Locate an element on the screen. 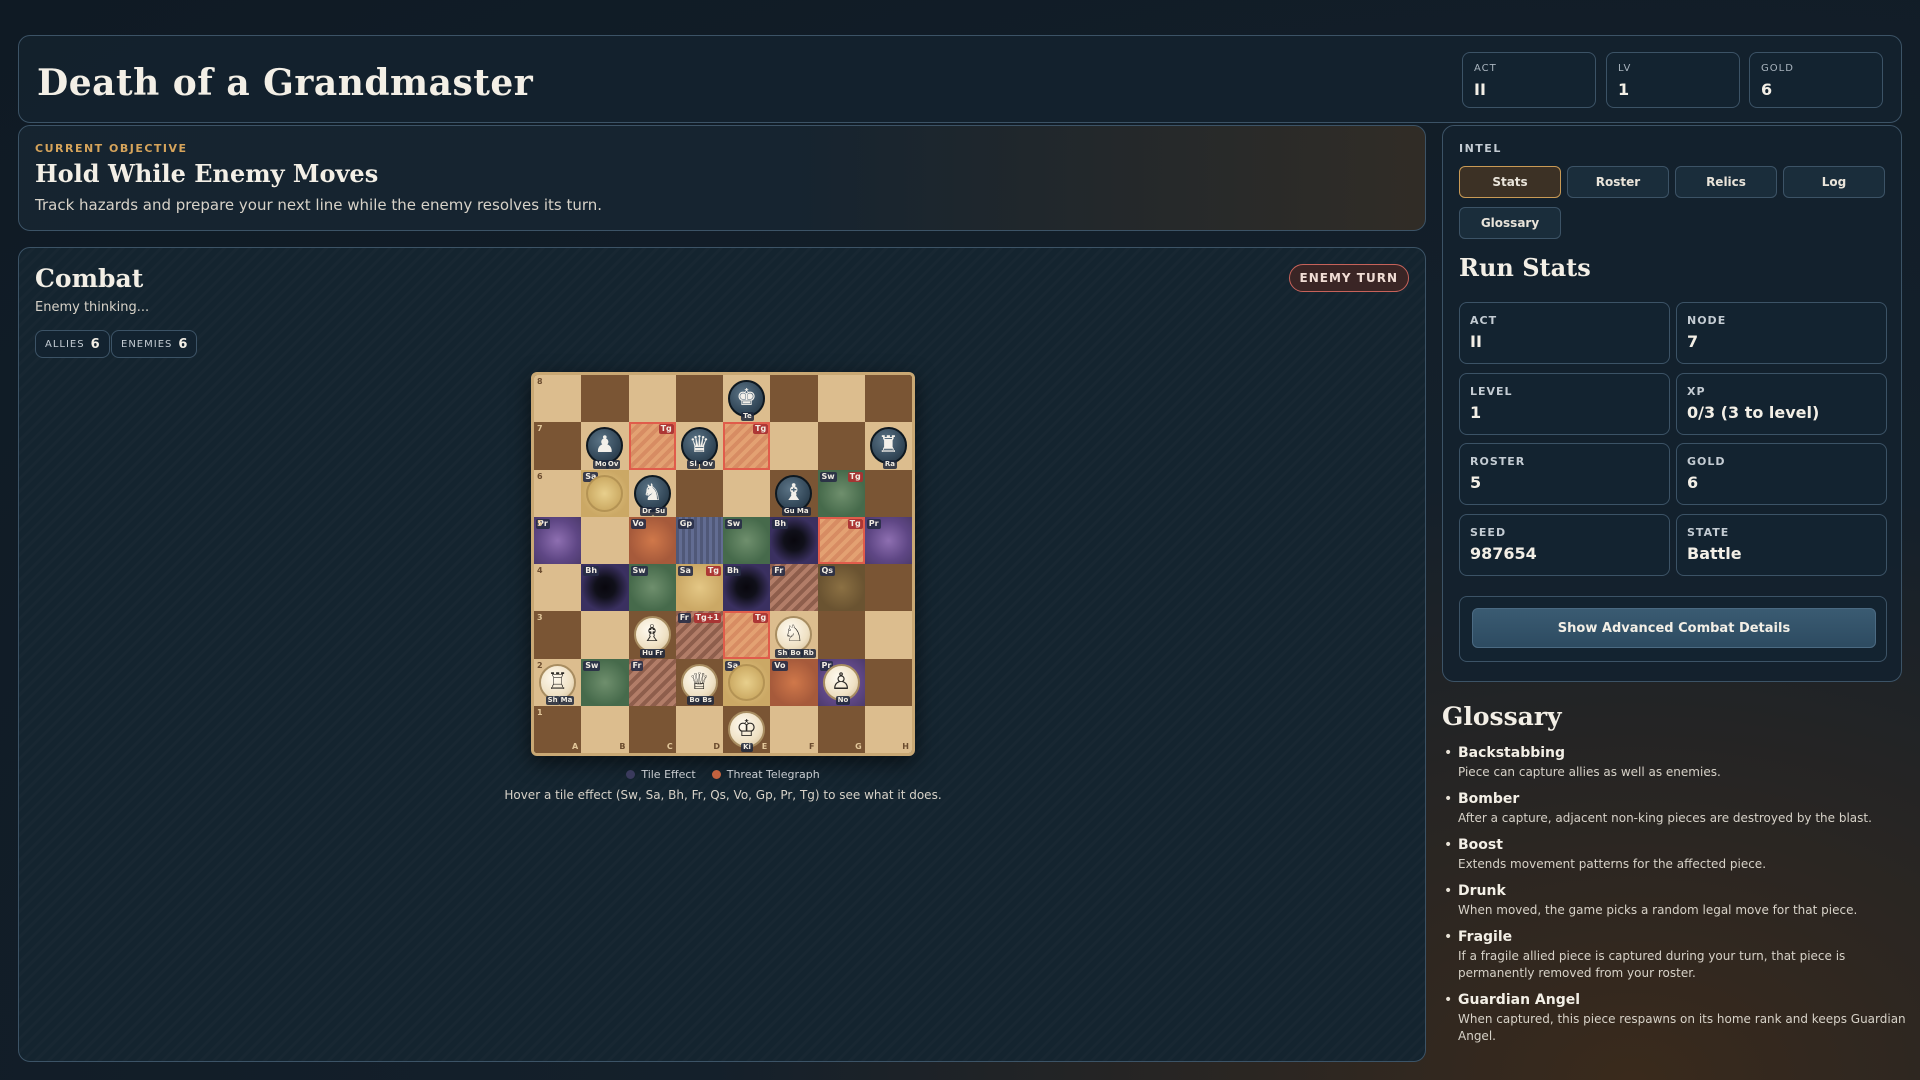 This screenshot has width=1920, height=1080. board-square-a7: 7 is located at coordinates (558, 446).